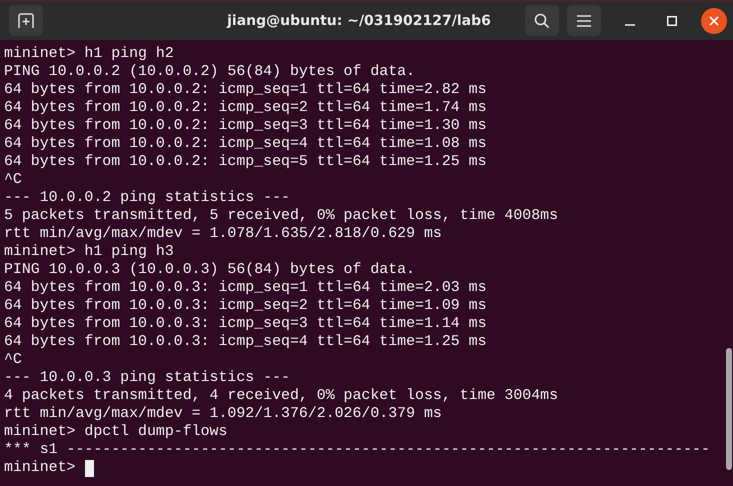  Describe the element at coordinates (210, 270) in the screenshot. I see `terminal-line: PING 10.0.0.3 (10.0.0.3) 56(84) bytes of data.` at that location.